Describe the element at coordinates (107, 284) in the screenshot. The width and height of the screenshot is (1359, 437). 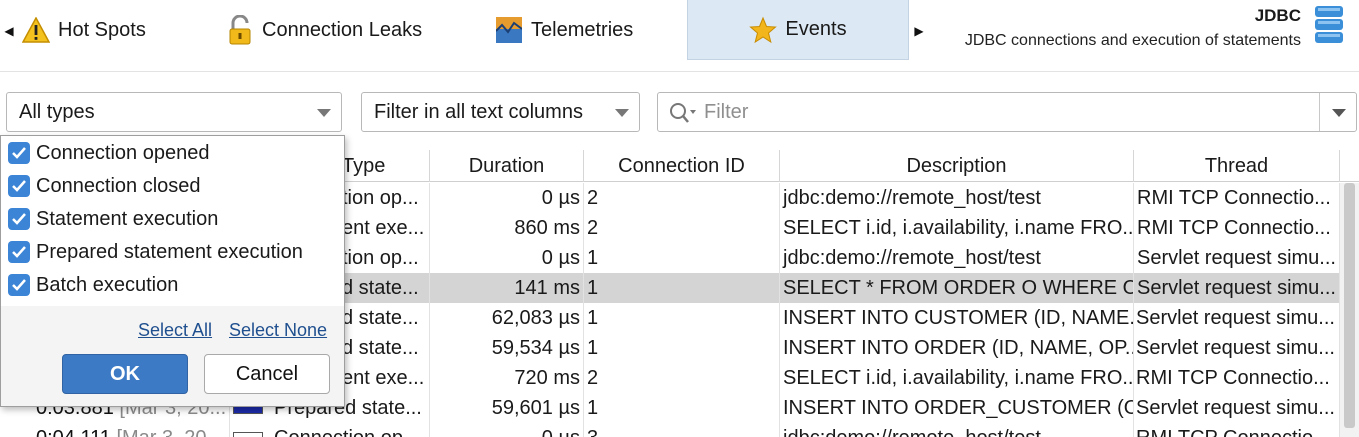
I see `checkbox-label: Batch execution` at that location.